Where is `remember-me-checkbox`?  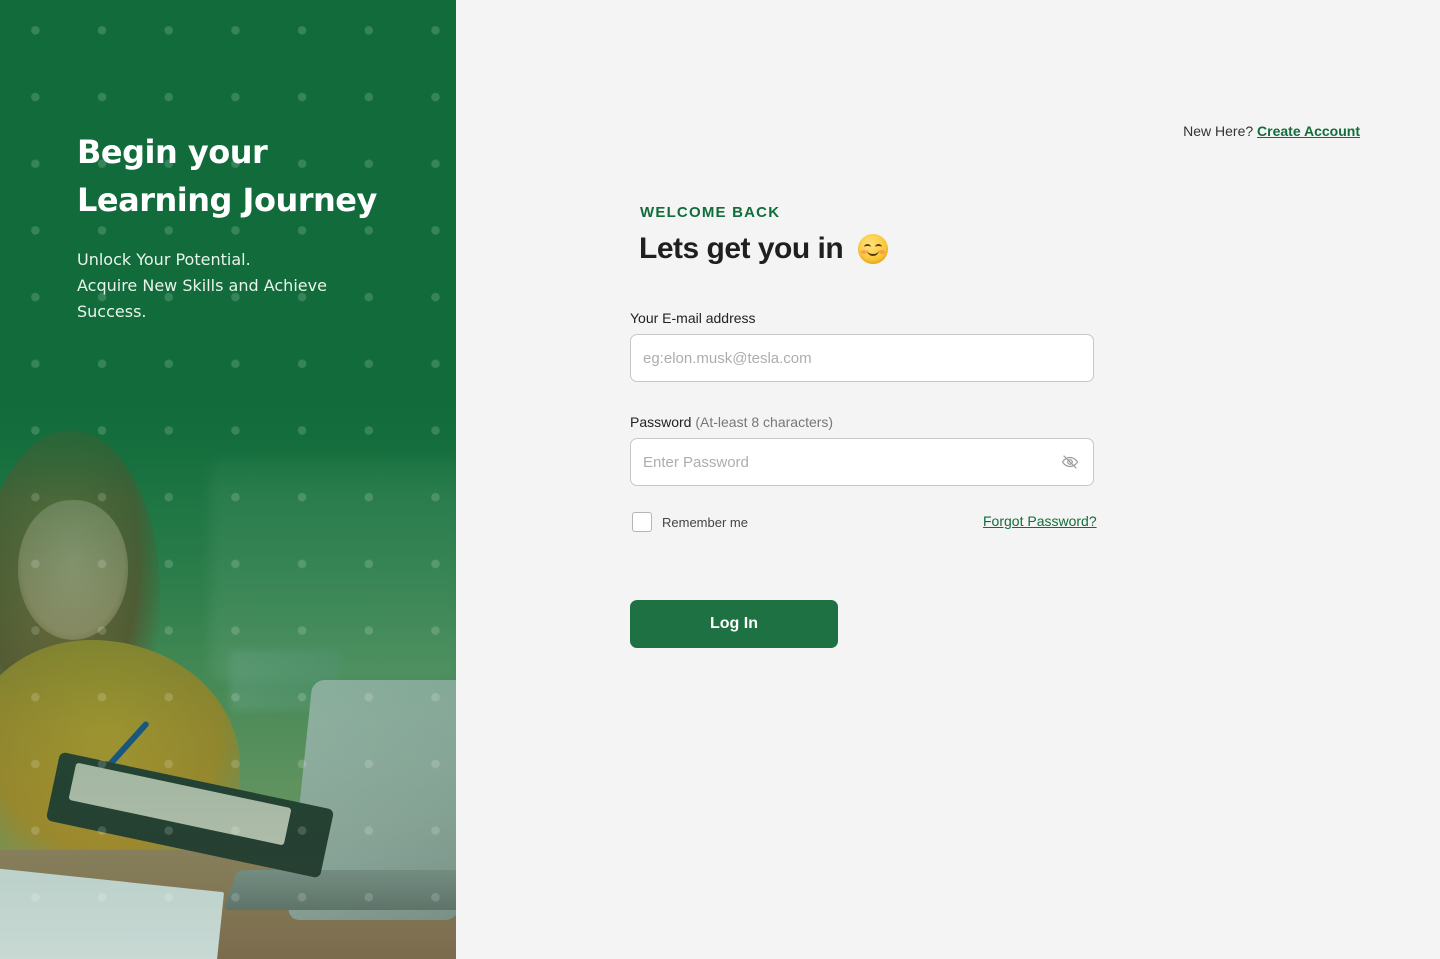 remember-me-checkbox is located at coordinates (642, 522).